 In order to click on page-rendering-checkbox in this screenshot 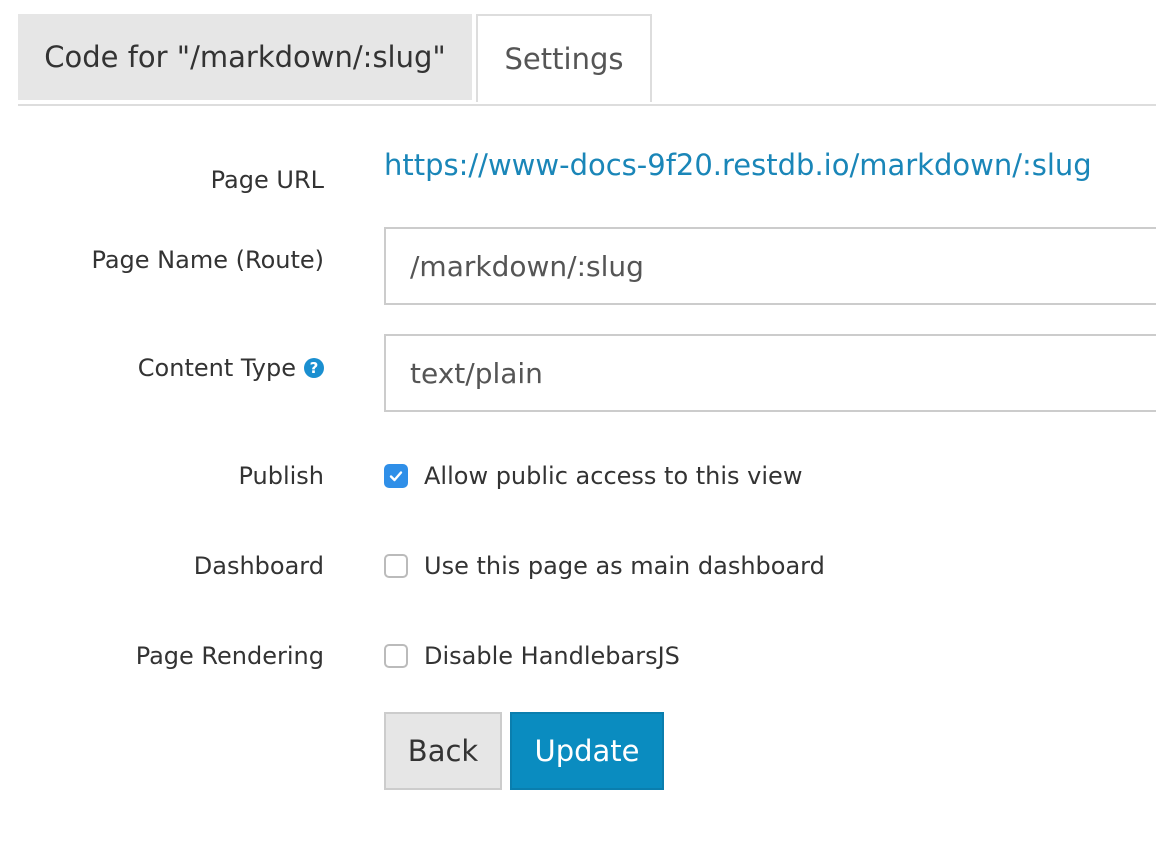, I will do `click(396, 656)`.